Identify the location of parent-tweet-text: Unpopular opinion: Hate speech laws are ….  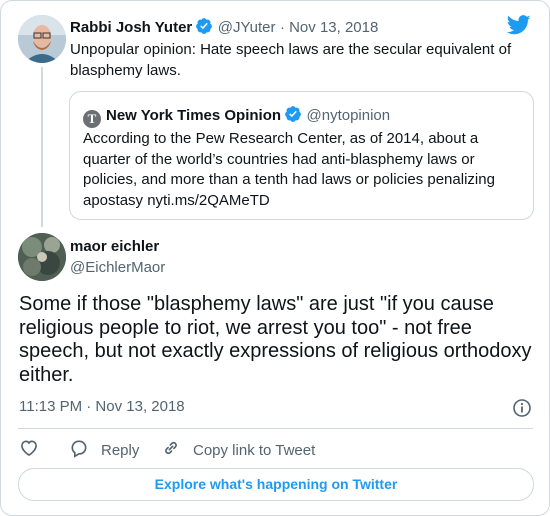
(291, 60).